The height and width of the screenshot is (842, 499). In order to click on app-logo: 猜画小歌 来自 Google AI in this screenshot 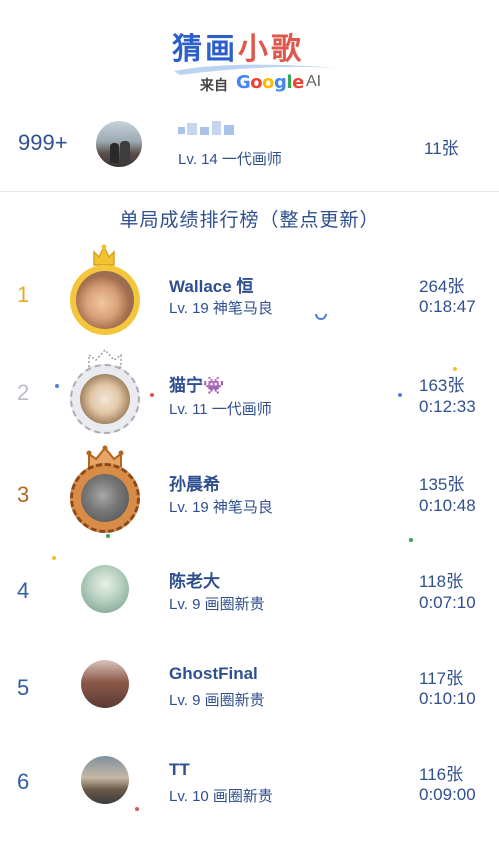, I will do `click(249, 58)`.